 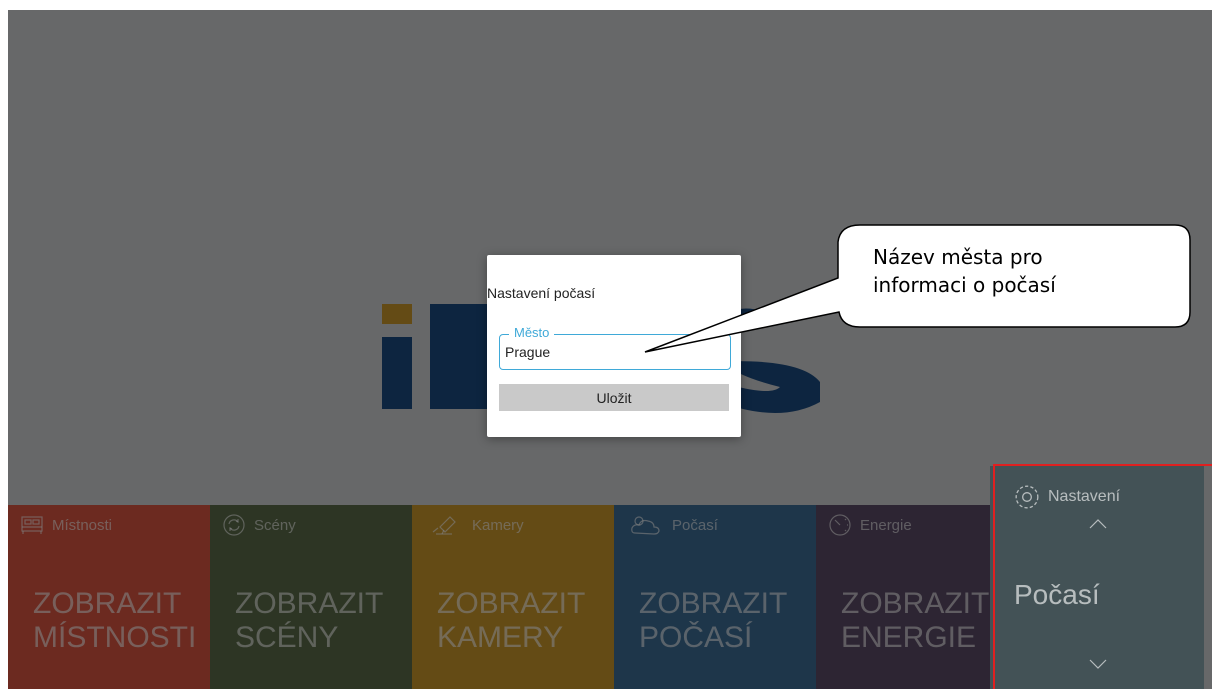 I want to click on city-field-label: Město, so click(x=532, y=333).